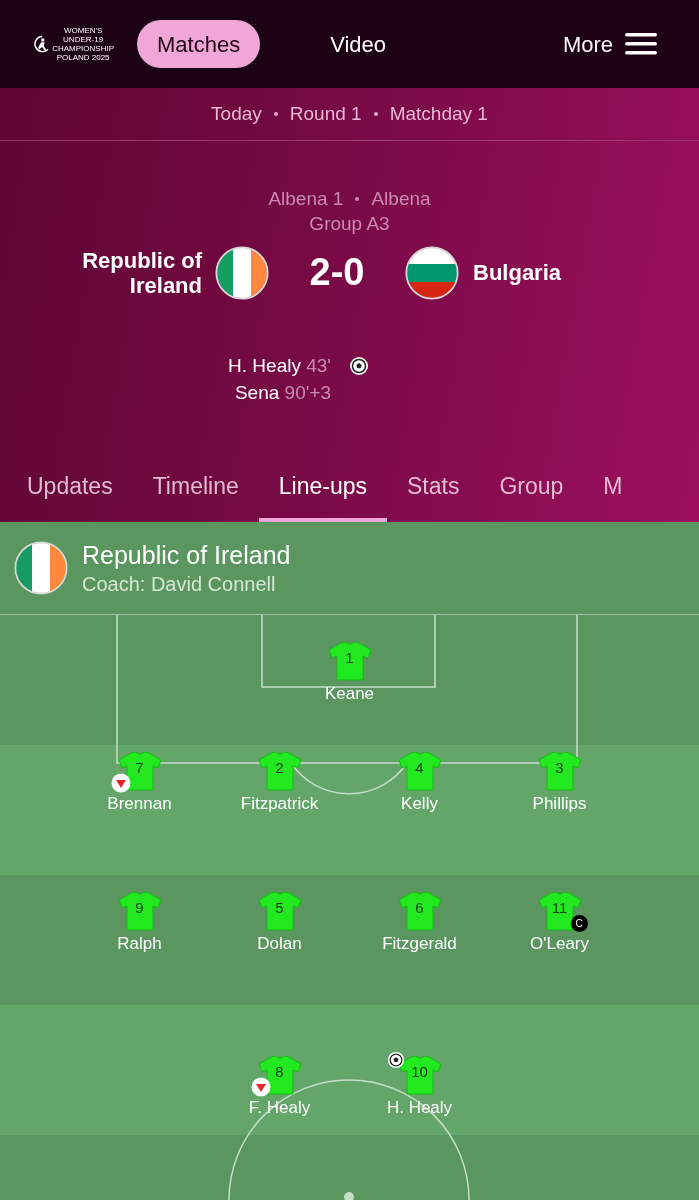 The width and height of the screenshot is (699, 1200). What do you see at coordinates (419, 1071) in the screenshot?
I see `shirt-number: 10` at bounding box center [419, 1071].